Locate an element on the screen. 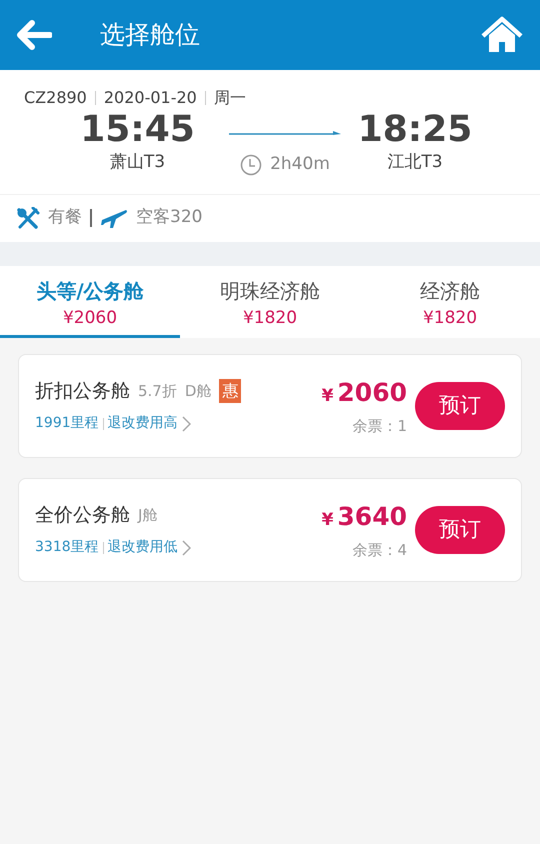 The width and height of the screenshot is (540, 844). home-icon is located at coordinates (502, 35).